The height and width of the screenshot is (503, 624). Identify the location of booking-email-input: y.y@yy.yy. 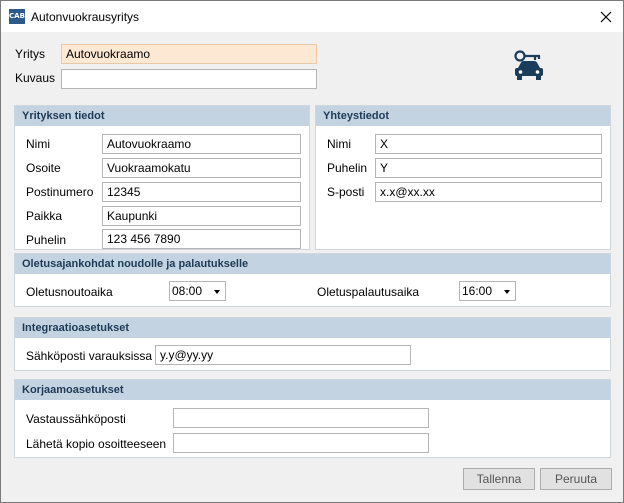
(283, 355).